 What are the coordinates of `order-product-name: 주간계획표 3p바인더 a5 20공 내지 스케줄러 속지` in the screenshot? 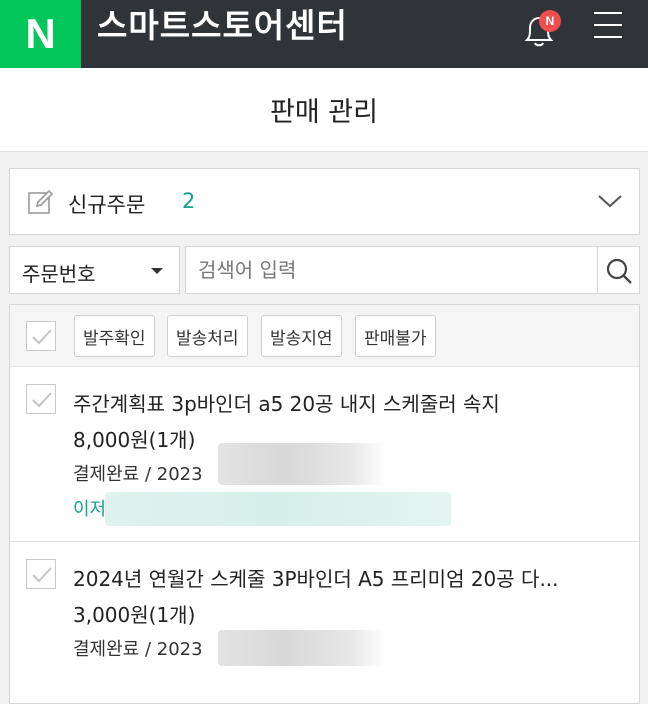 It's located at (286, 404).